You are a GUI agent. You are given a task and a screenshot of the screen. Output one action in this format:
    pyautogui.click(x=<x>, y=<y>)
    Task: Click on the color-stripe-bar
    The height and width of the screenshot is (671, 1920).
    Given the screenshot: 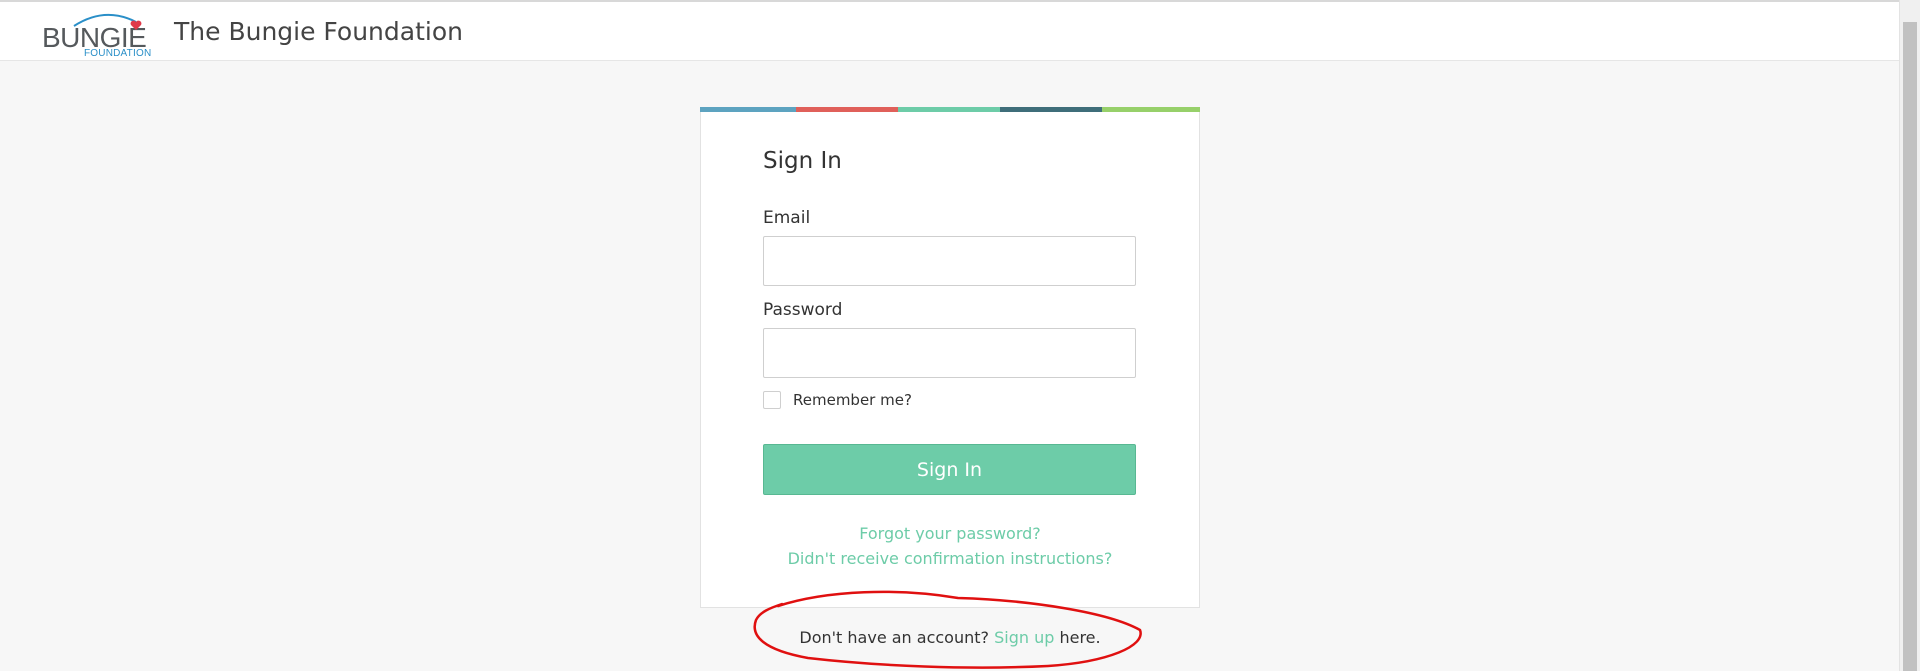 What is the action you would take?
    pyautogui.click(x=950, y=109)
    